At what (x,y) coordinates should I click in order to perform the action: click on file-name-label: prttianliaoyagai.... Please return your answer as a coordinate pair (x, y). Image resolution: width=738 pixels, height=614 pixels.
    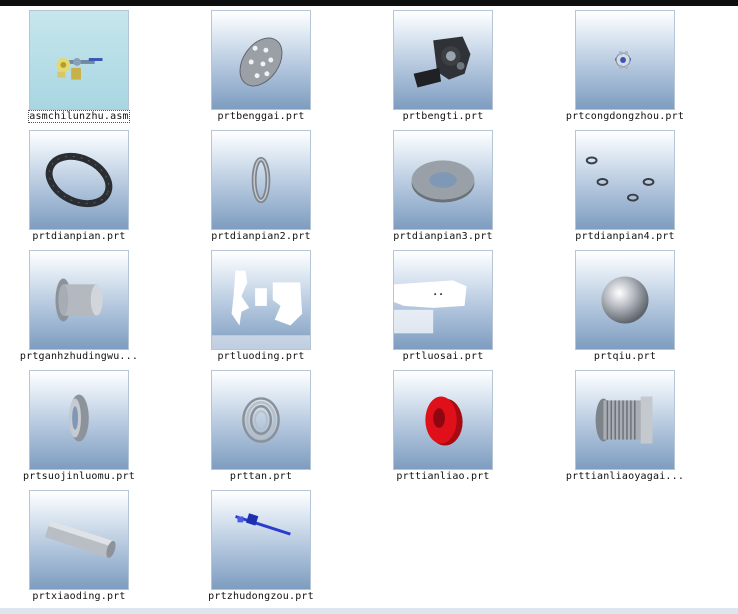
    Looking at the image, I should click on (625, 476).